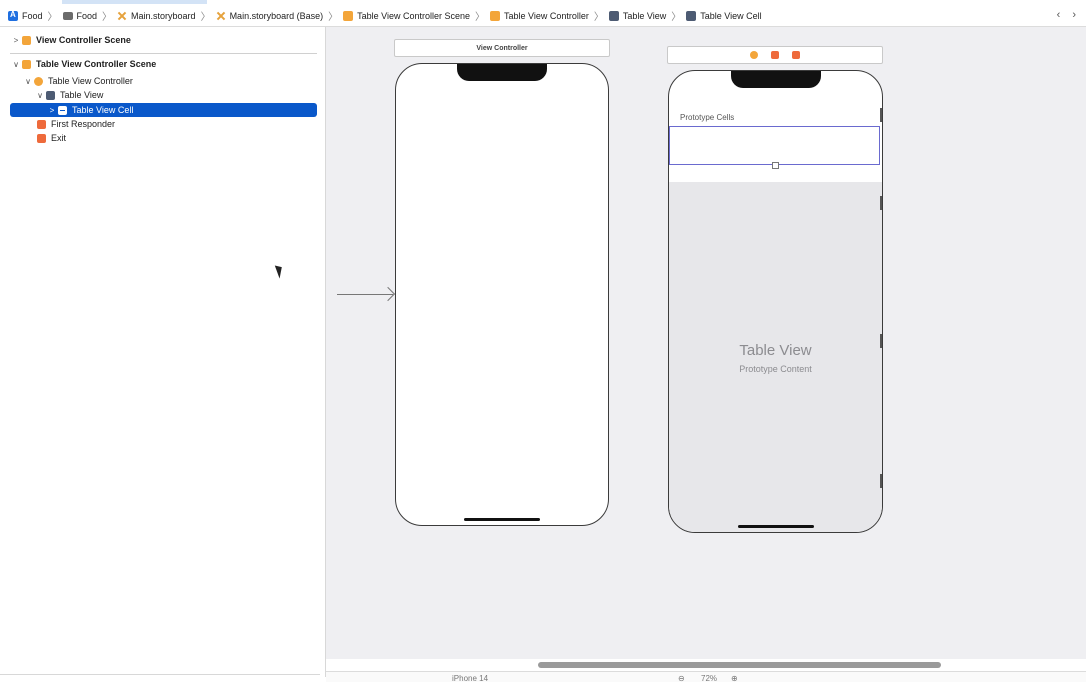 The width and height of the screenshot is (1086, 683). I want to click on app-icon, so click(13, 15).